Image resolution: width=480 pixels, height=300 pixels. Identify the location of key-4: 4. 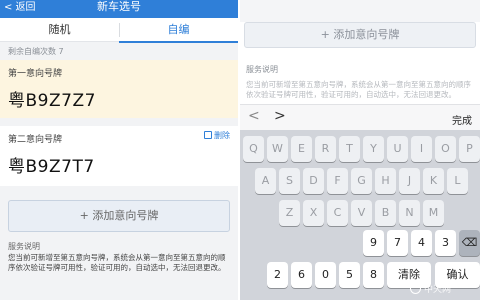
(421, 243).